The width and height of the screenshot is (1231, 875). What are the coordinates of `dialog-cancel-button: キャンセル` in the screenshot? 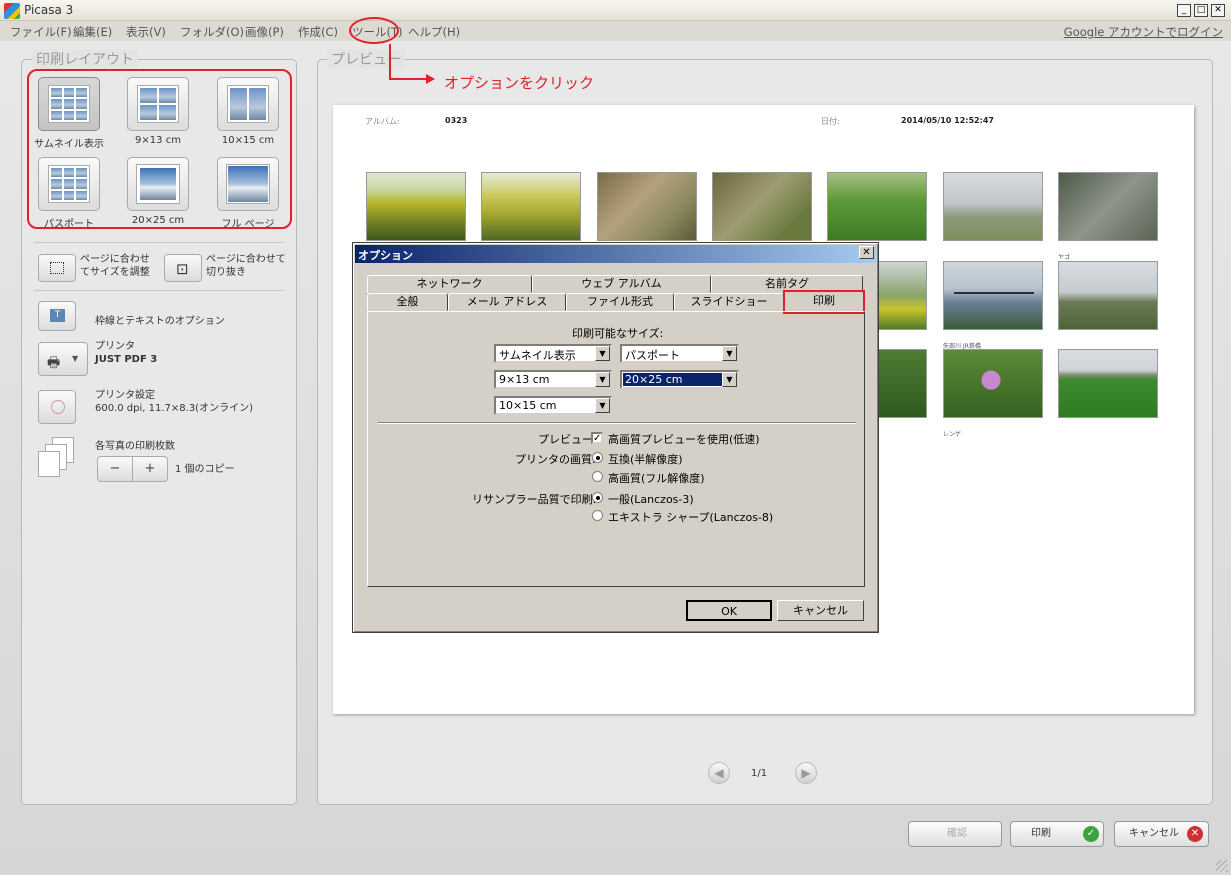 It's located at (820, 610).